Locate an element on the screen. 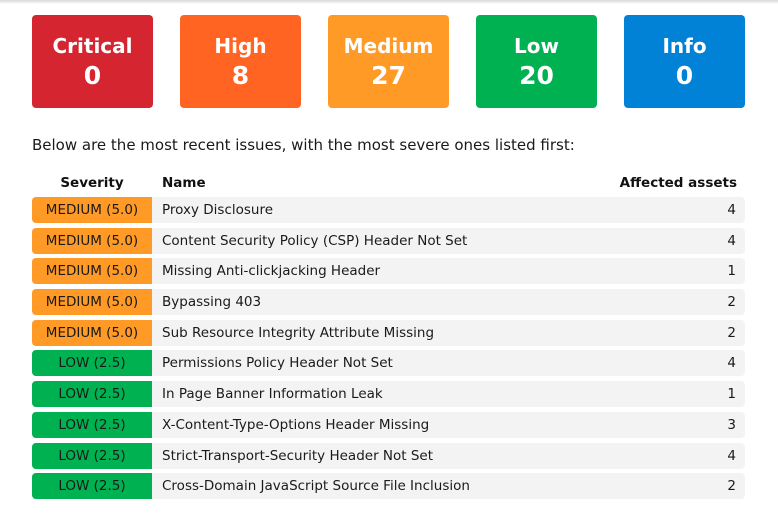 Image resolution: width=778 pixels, height=521 pixels. issue-name: Strict-Transport-Security Header Not Set is located at coordinates (404, 456).